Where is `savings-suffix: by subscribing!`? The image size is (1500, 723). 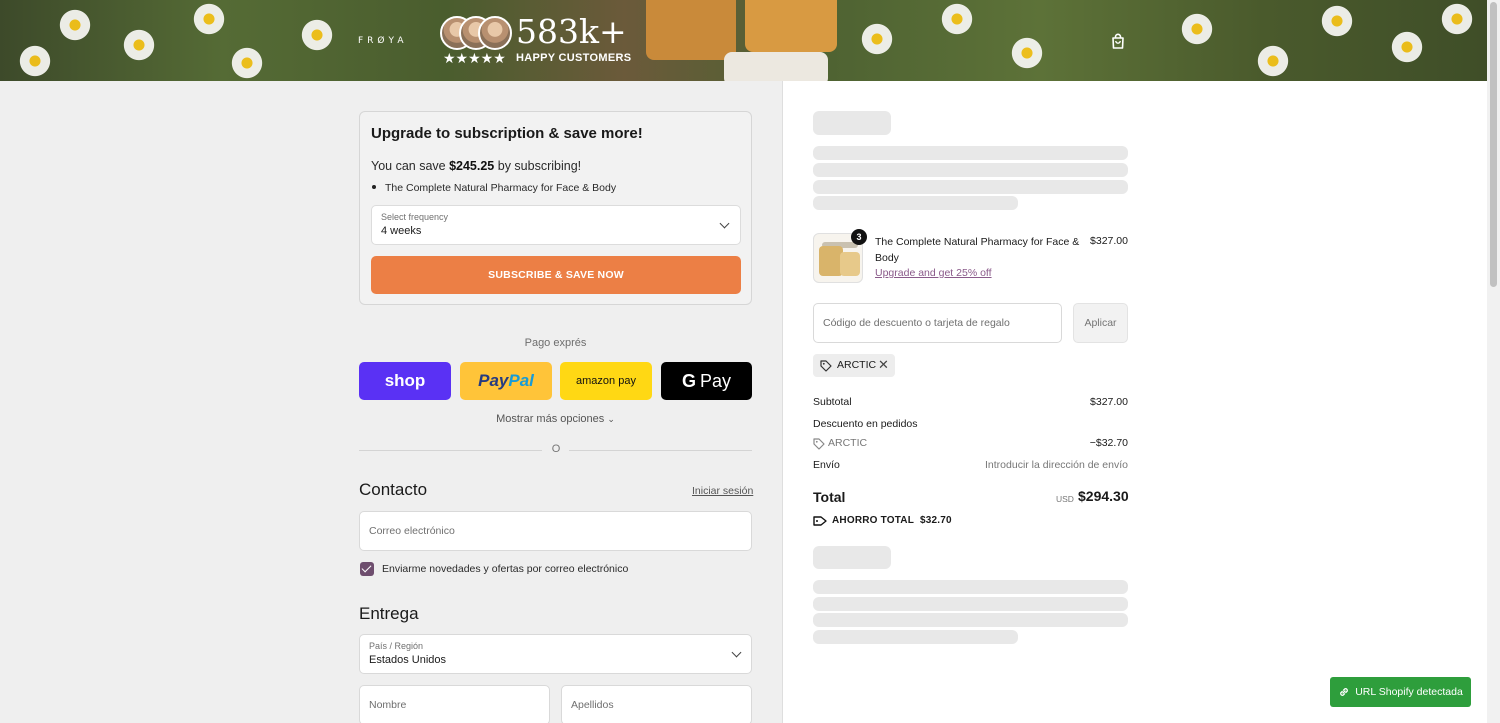 savings-suffix: by subscribing! is located at coordinates (538, 166).